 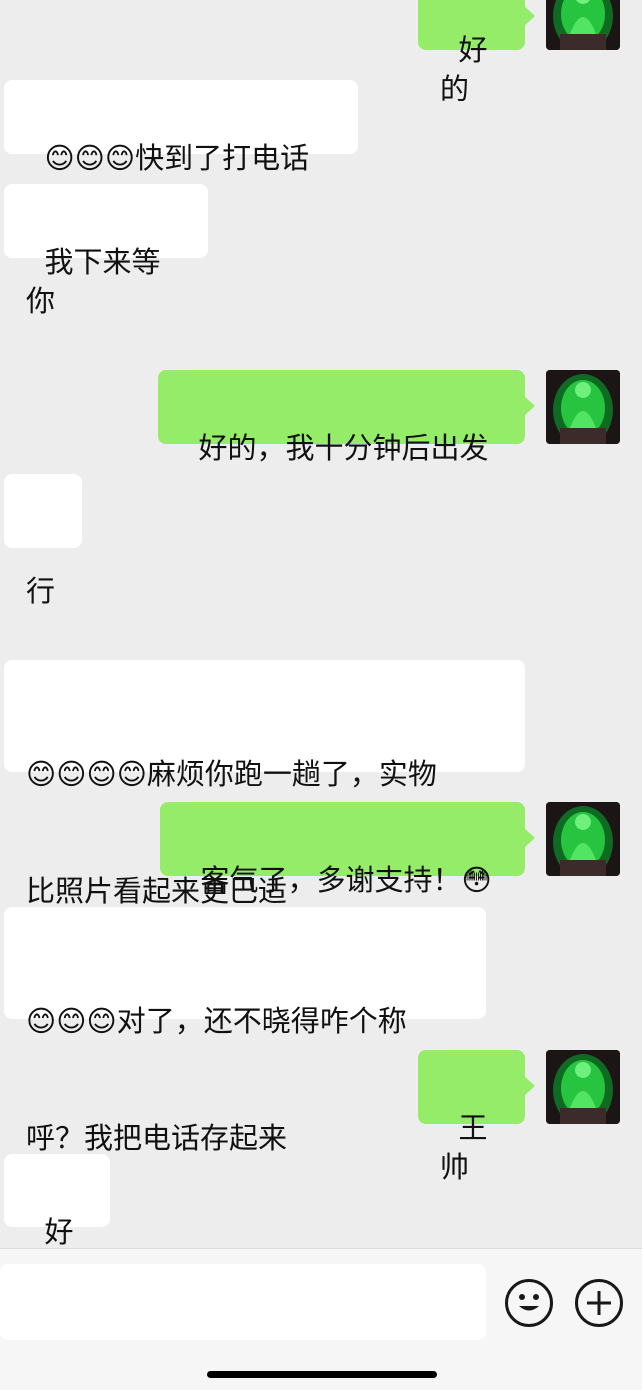 I want to click on message-text-line: 呼？我把电话存起来, so click(x=157, y=1138).